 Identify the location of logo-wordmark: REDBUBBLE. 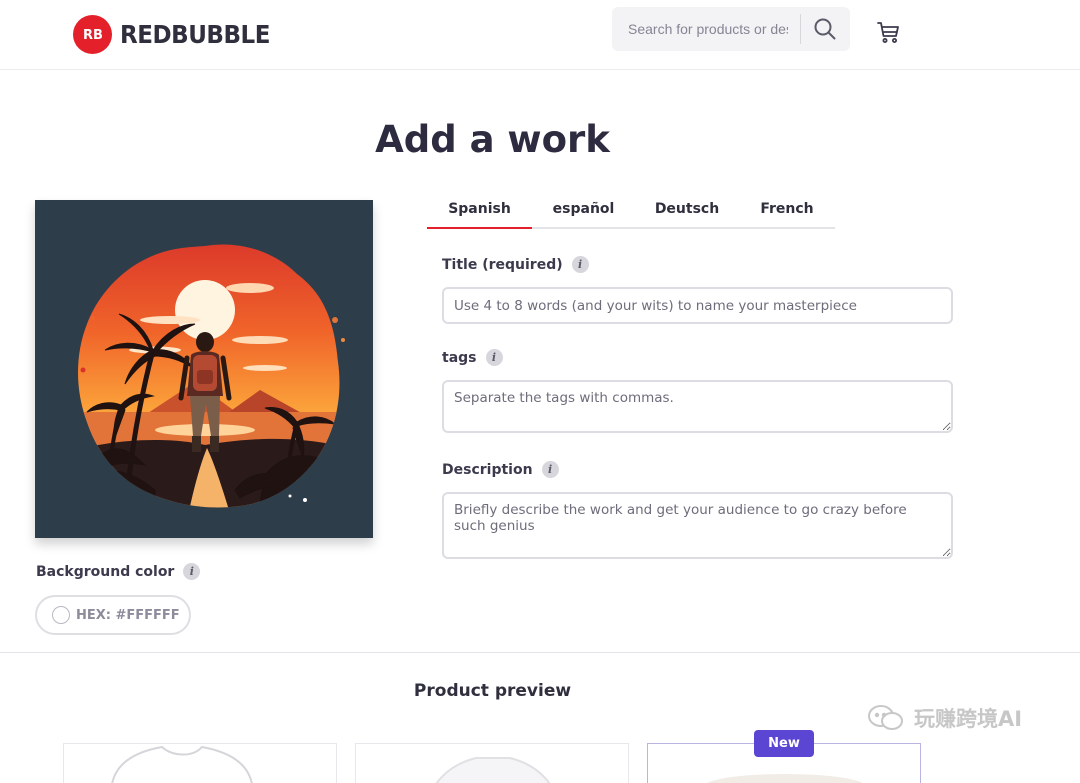
(195, 34).